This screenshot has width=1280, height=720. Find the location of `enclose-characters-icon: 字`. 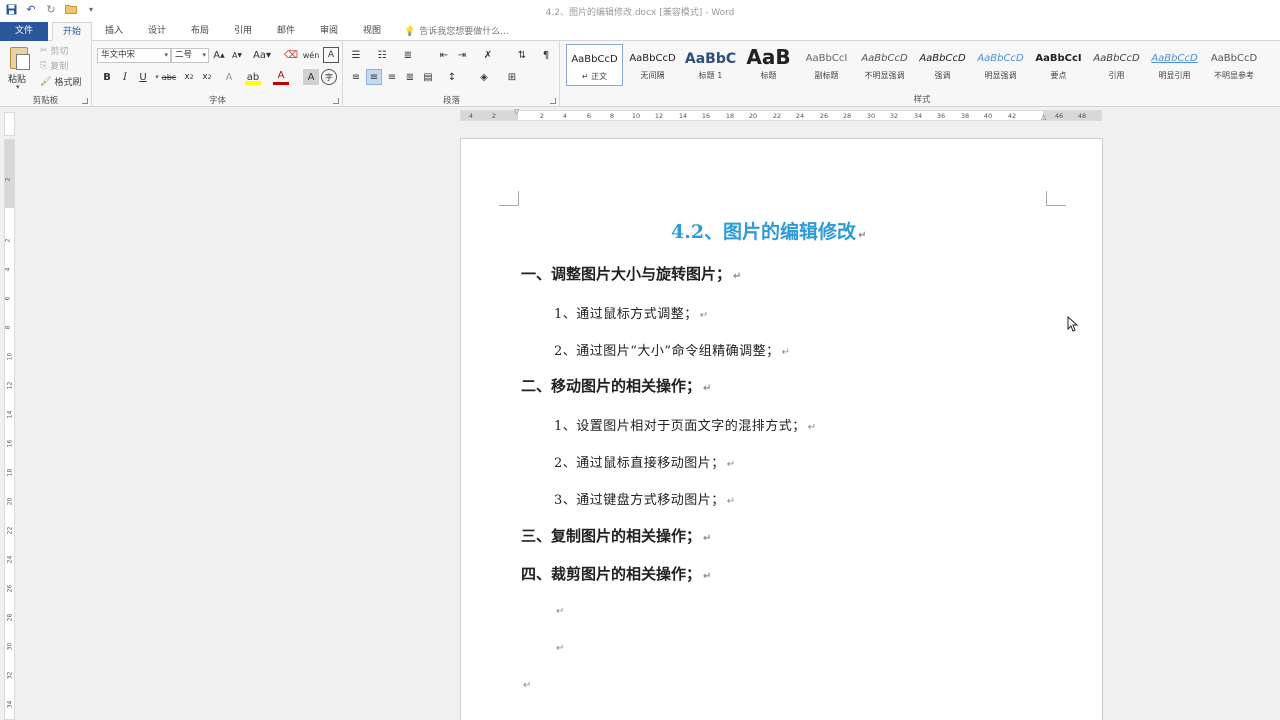

enclose-characters-icon: 字 is located at coordinates (329, 77).